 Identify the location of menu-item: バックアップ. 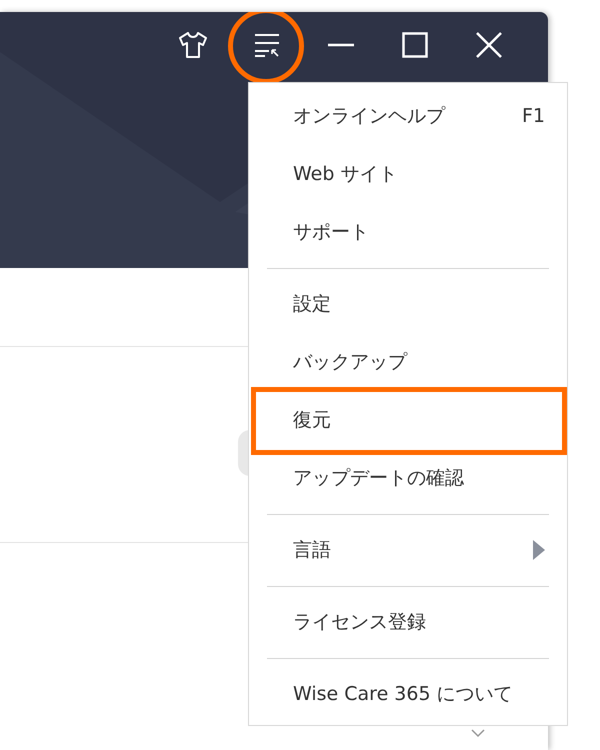
(408, 362).